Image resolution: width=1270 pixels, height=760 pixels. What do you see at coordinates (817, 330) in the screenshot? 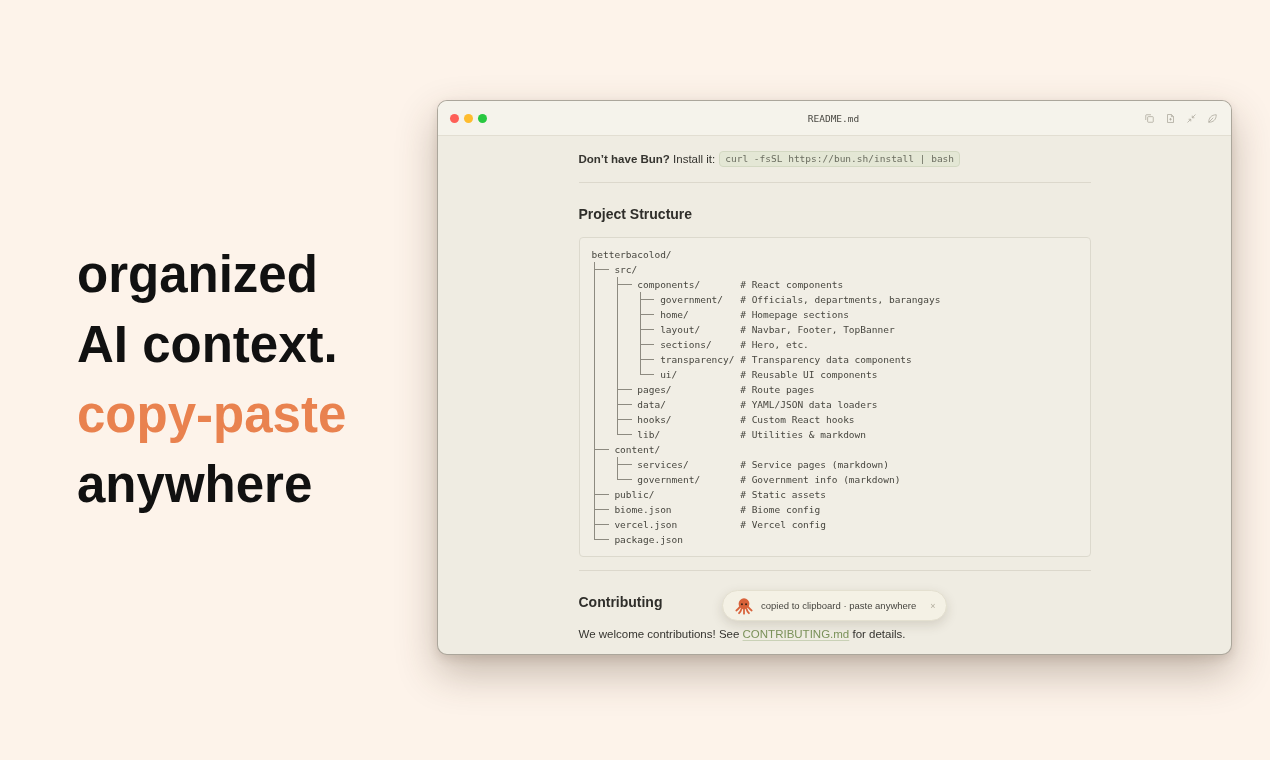
I see `tree-comment: # Navbar, Footer, TopBanner` at bounding box center [817, 330].